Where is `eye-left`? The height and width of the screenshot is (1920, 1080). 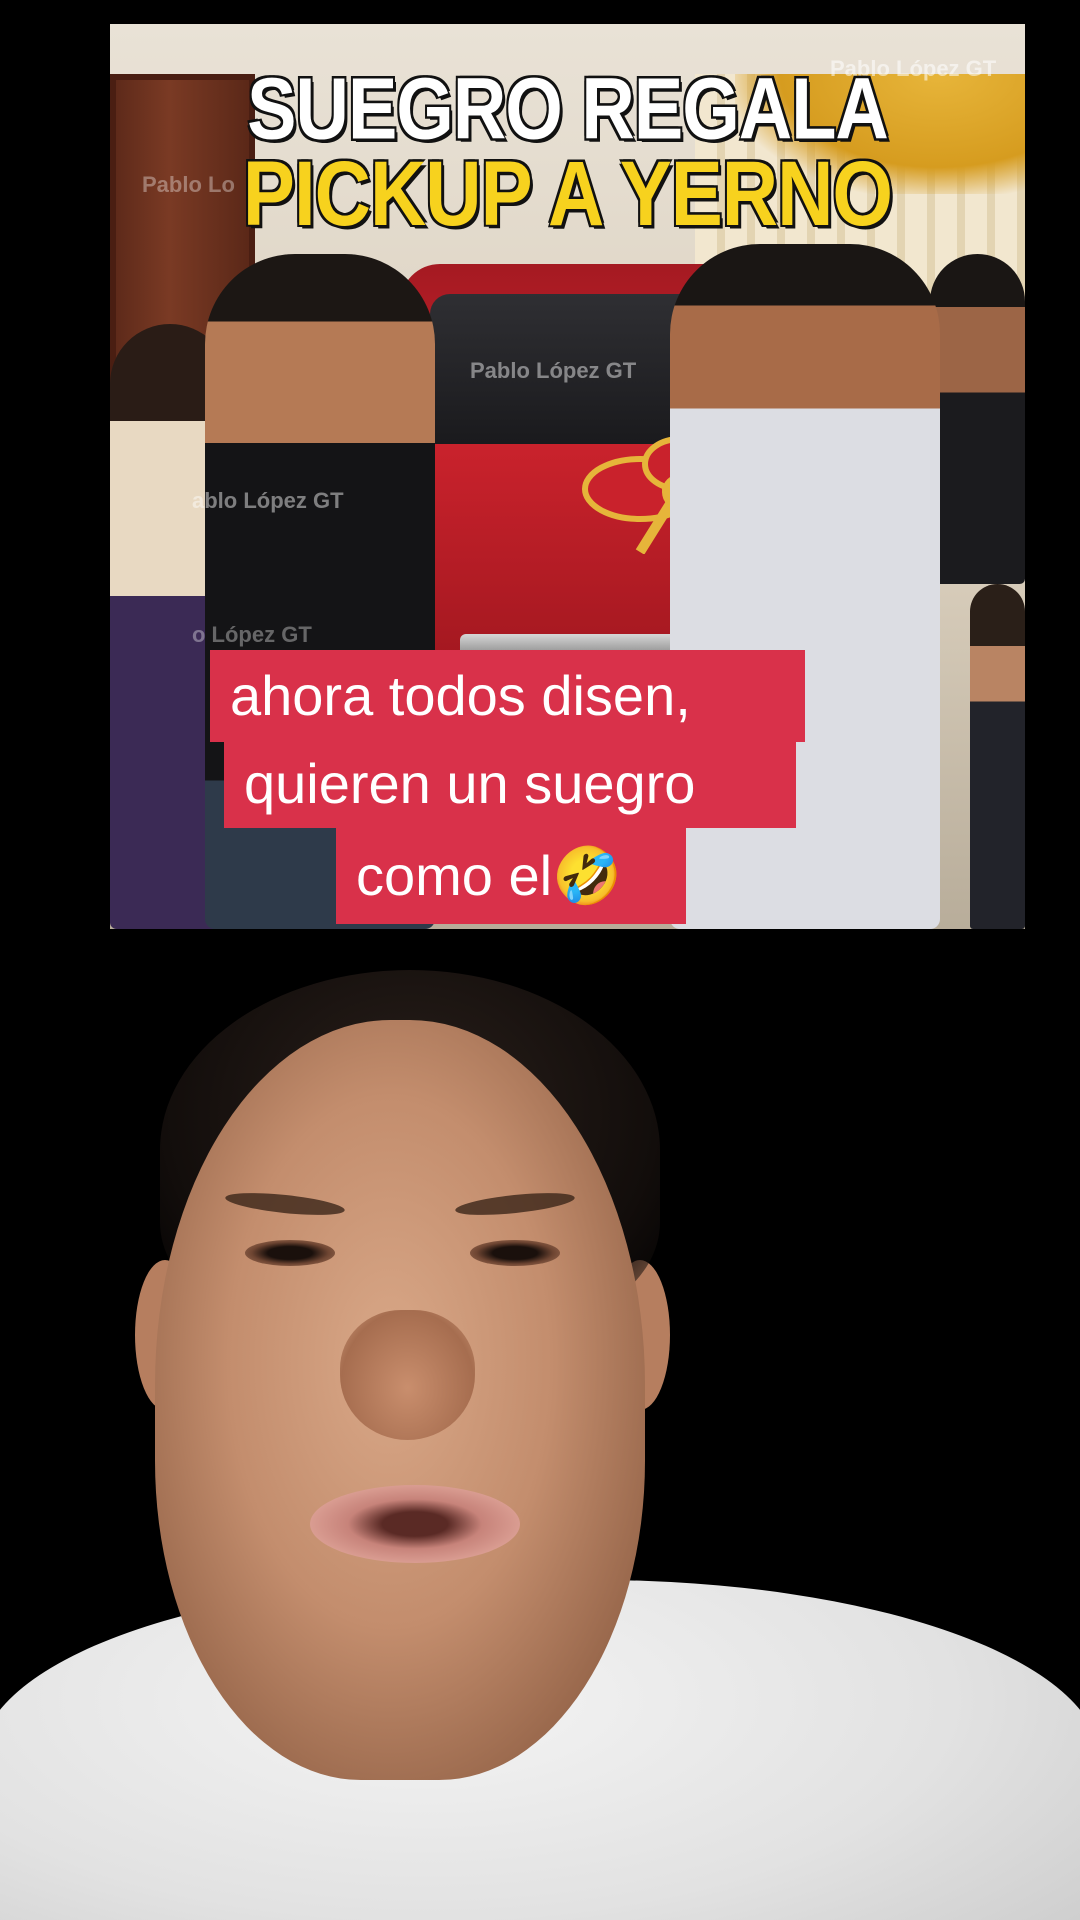
eye-left is located at coordinates (290, 1253).